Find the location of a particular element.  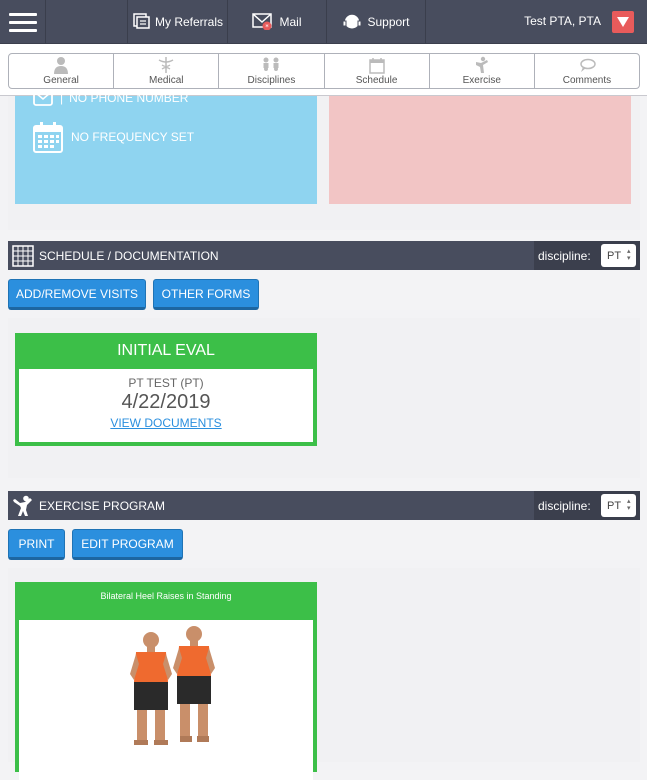

visit-date: 4/22/2019 is located at coordinates (166, 402).